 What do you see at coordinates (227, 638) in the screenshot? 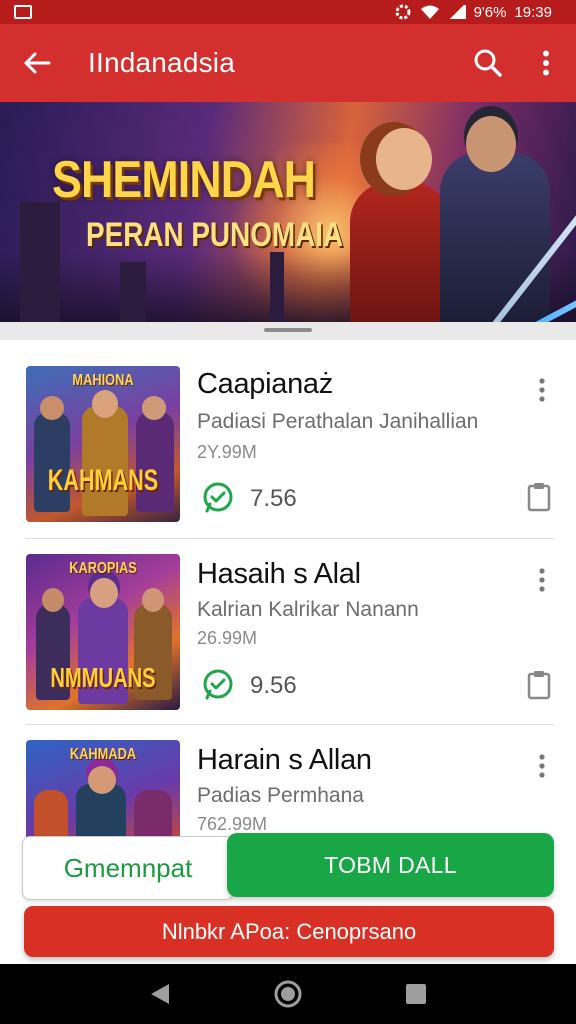
I see `app-size: 26.99M` at bounding box center [227, 638].